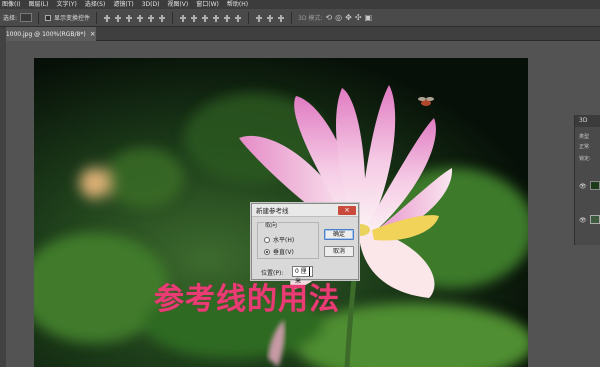 Image resolution: width=600 pixels, height=367 pixels. What do you see at coordinates (281, 17) in the screenshot?
I see `distribute-spacing-icon` at bounding box center [281, 17].